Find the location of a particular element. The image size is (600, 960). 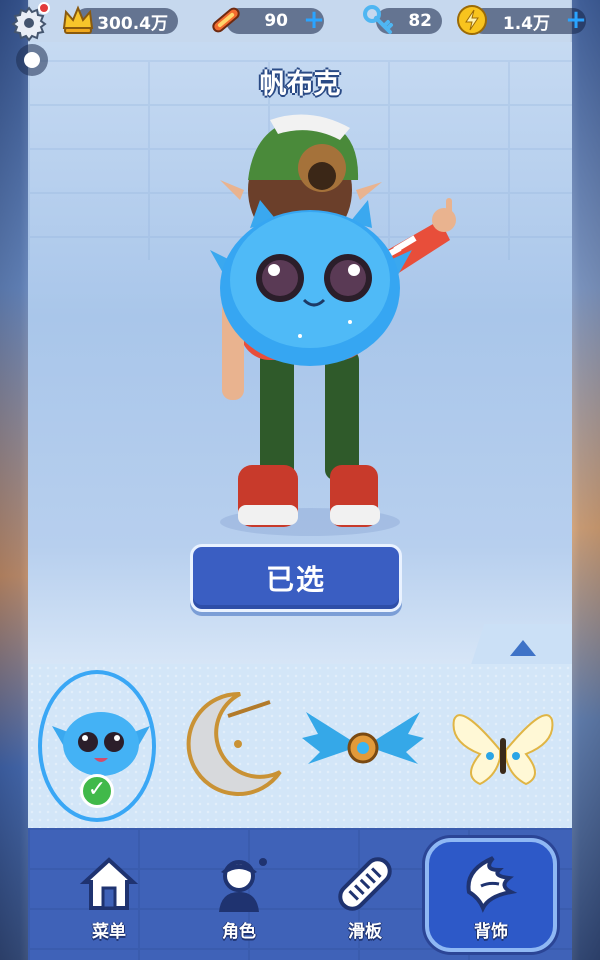

notification-dot is located at coordinates (44, 8).